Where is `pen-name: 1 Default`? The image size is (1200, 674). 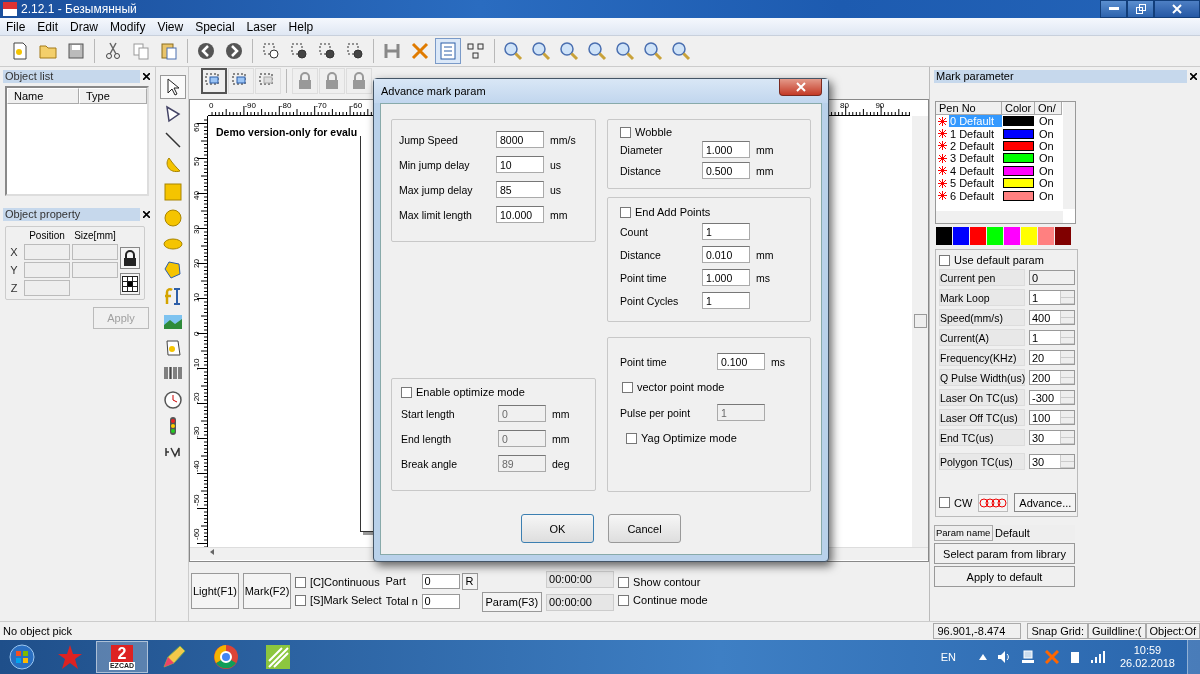
pen-name: 1 Default is located at coordinates (975, 133).